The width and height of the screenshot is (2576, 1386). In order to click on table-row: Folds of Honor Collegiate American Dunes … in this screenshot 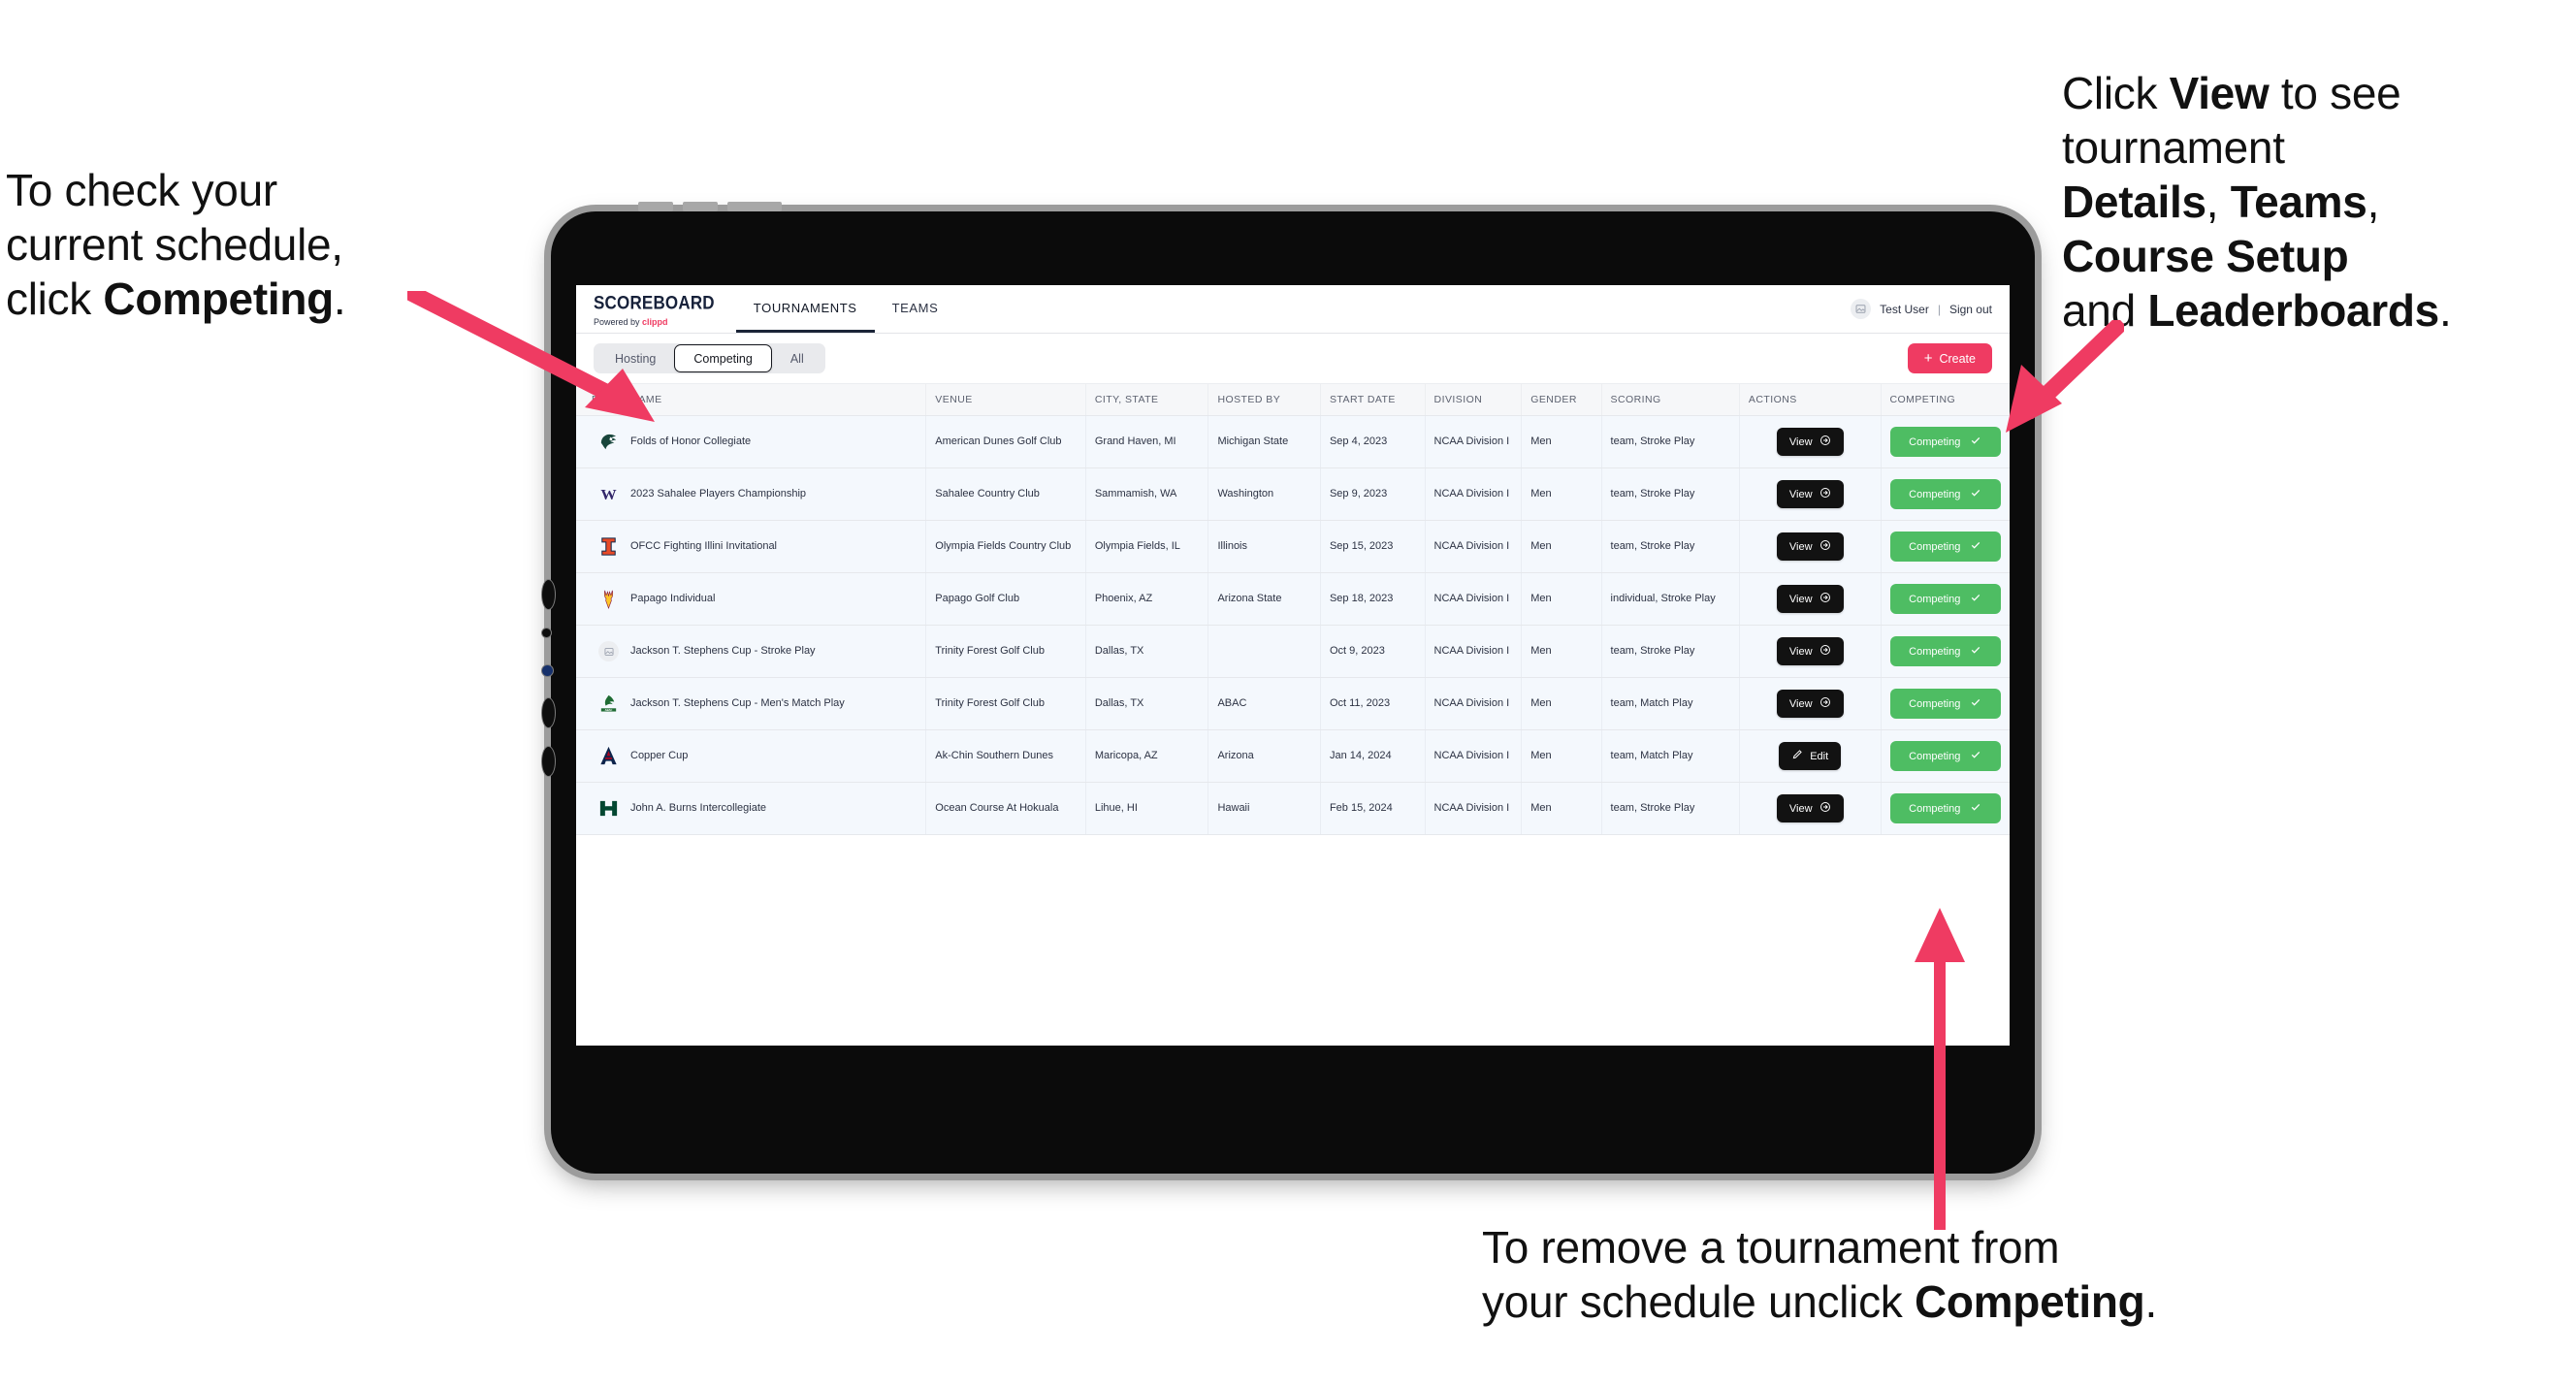, I will do `click(1293, 441)`.